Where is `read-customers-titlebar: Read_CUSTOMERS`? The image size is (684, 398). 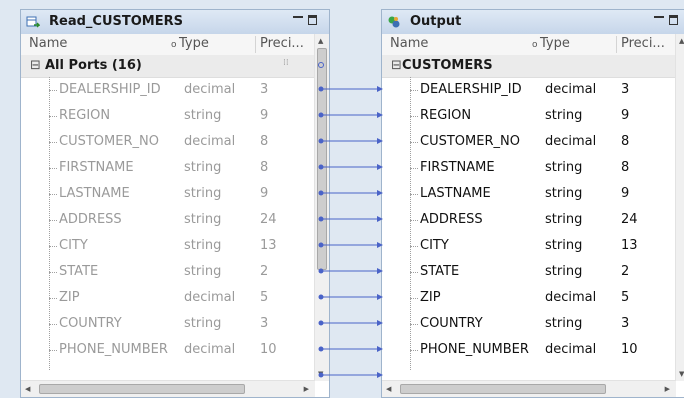
read-customers-titlebar: Read_CUSTOMERS is located at coordinates (175, 22).